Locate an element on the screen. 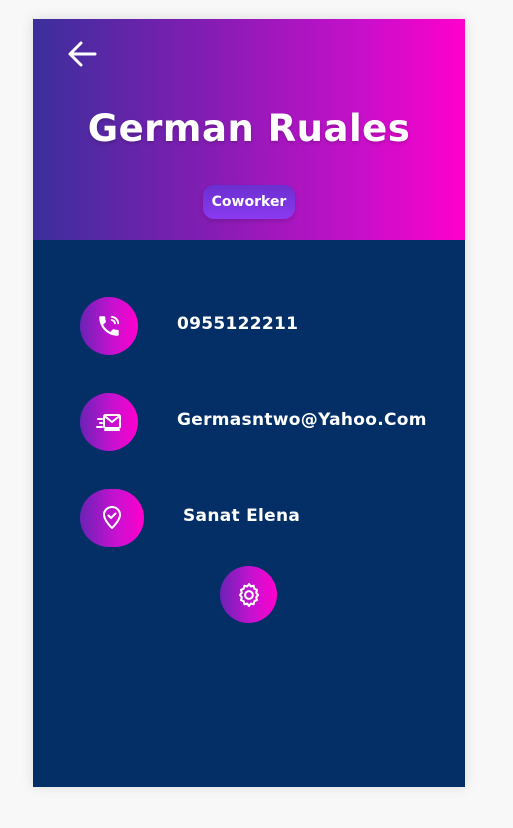 Image resolution: width=513 pixels, height=828 pixels. phone-icon is located at coordinates (109, 325).